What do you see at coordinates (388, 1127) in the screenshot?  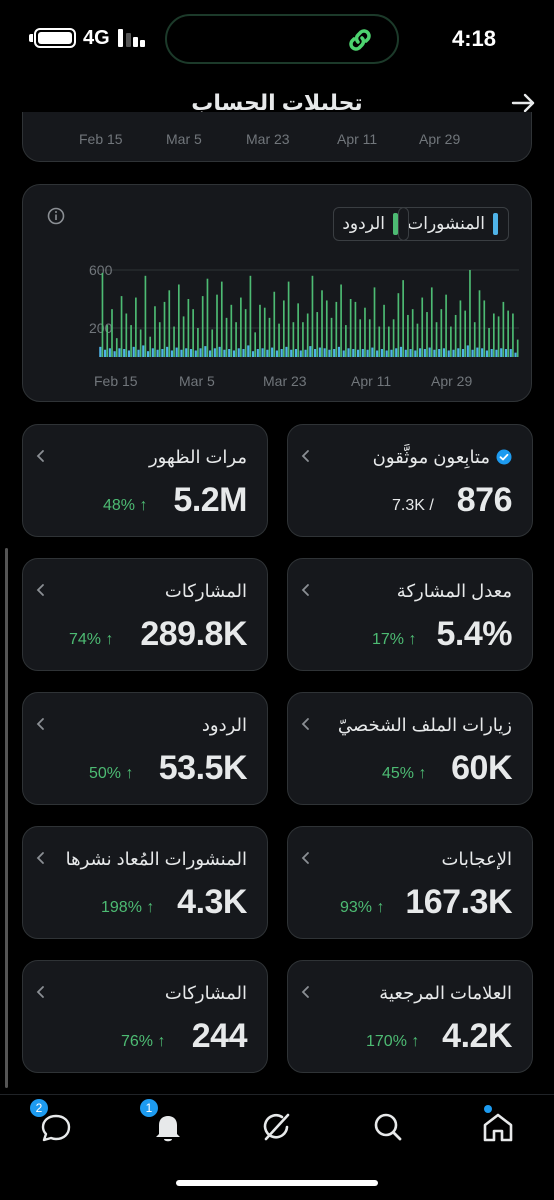 I see `nav-search` at bounding box center [388, 1127].